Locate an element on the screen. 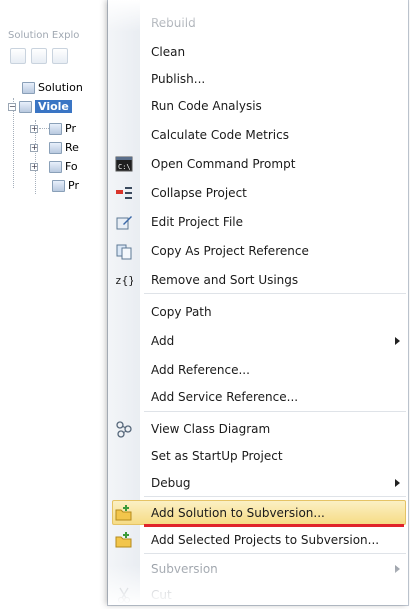 The image size is (410, 609). menu-item-set-as-startup-project: Set as StartUp Project is located at coordinates (258, 455).